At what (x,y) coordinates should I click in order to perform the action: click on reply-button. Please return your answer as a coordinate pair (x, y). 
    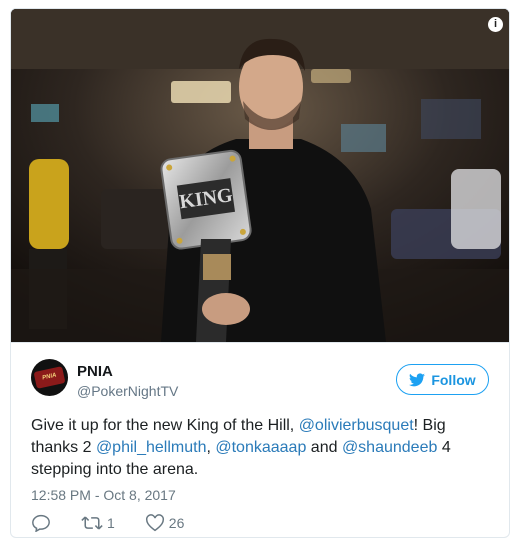
    Looking at the image, I should click on (41, 523).